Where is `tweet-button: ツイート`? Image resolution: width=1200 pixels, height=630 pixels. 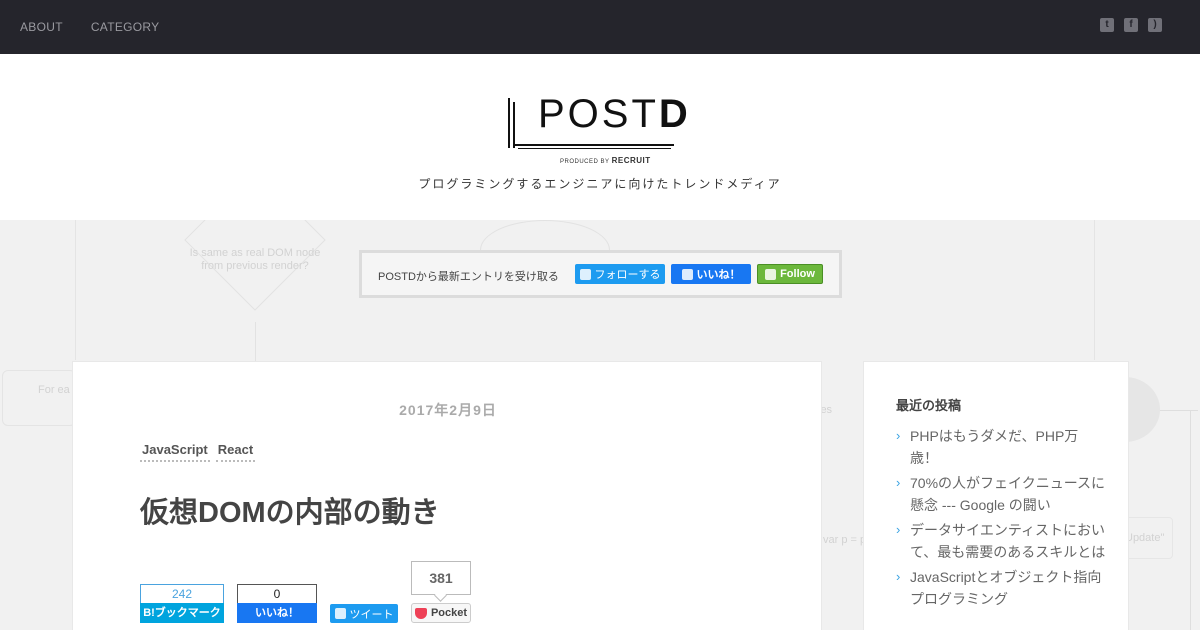
tweet-button: ツイート is located at coordinates (364, 613).